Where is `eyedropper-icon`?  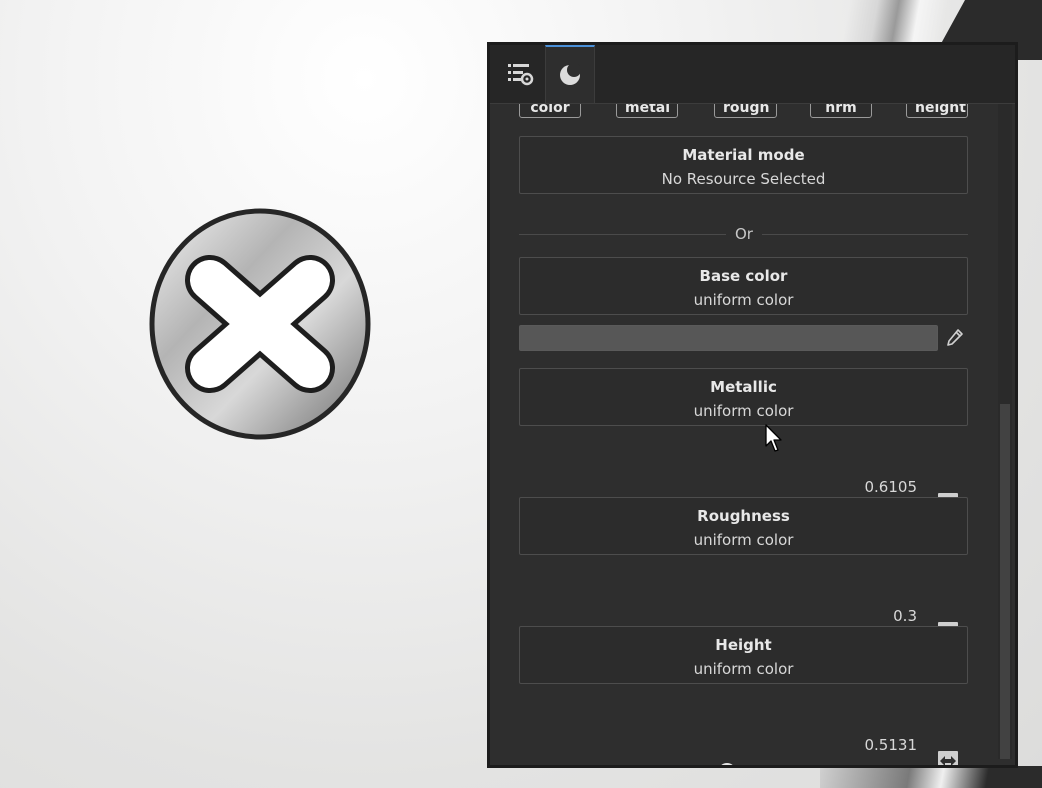 eyedropper-icon is located at coordinates (954, 338).